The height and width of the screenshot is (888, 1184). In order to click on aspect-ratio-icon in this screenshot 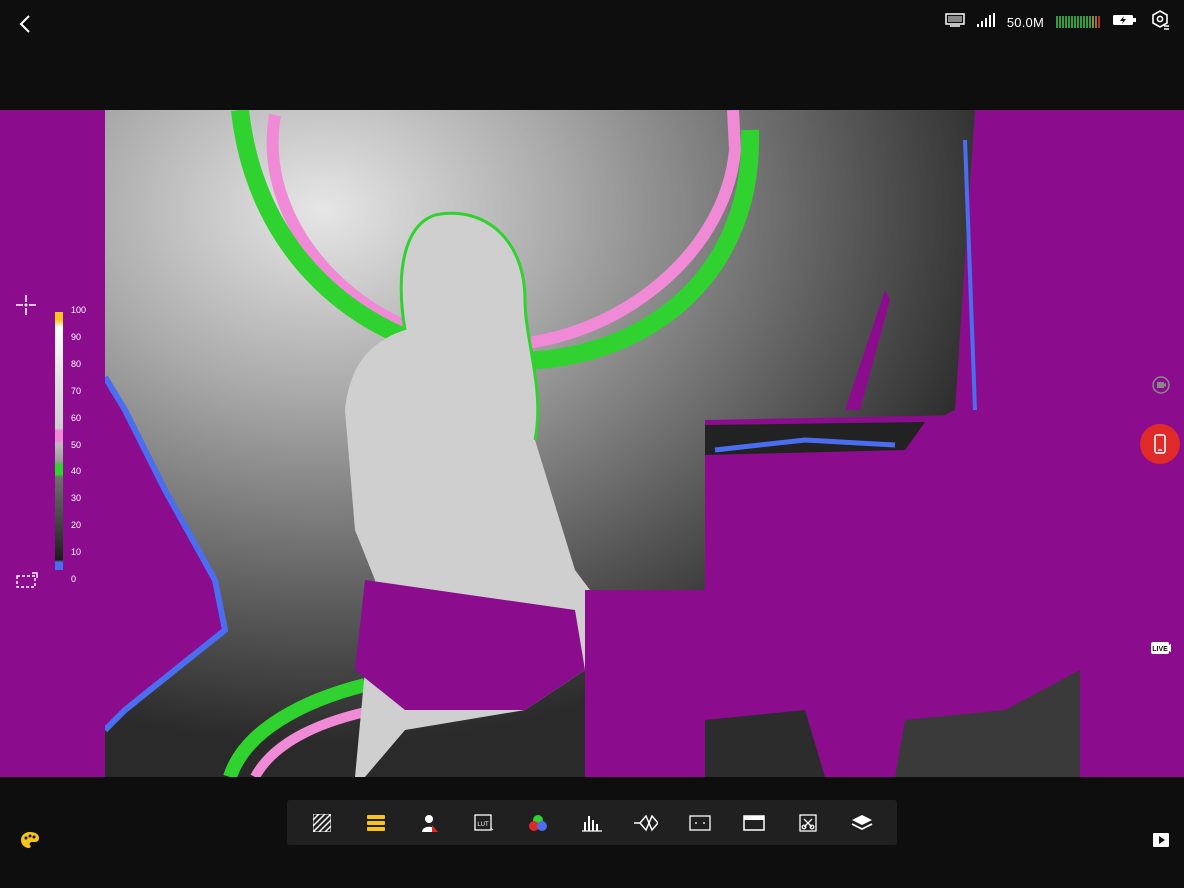, I will do `click(754, 823)`.